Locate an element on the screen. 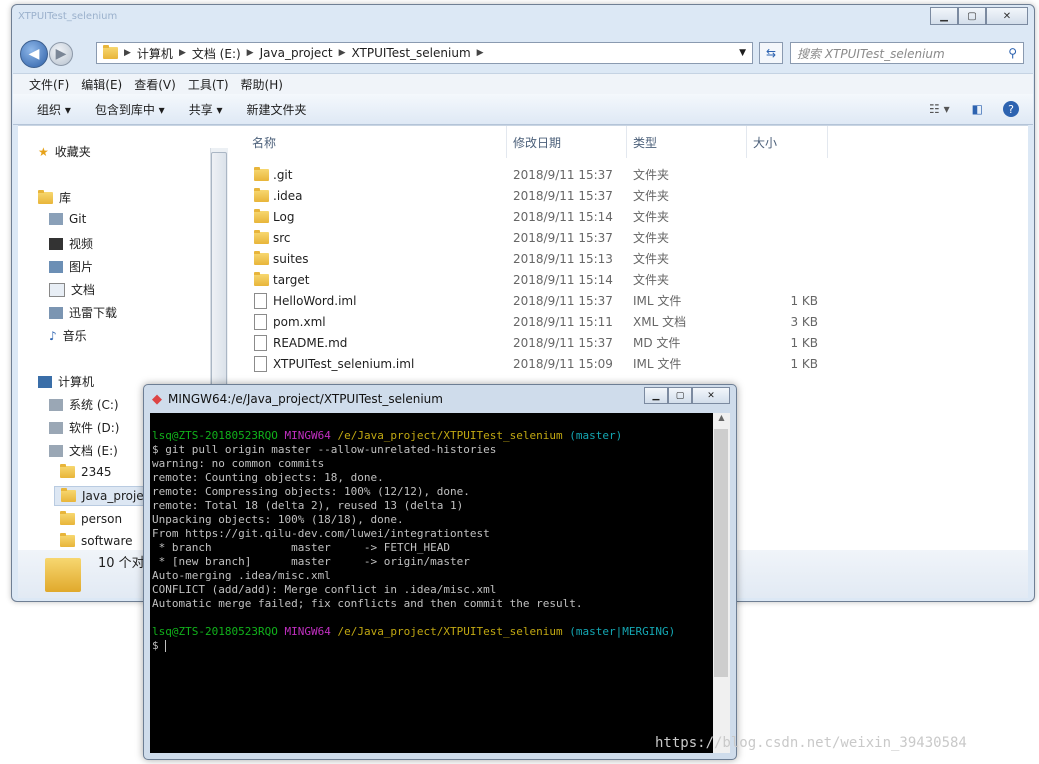 Image resolution: width=1039 pixels, height=764 pixels. menu-tools: 工具(T) is located at coordinates (208, 84).